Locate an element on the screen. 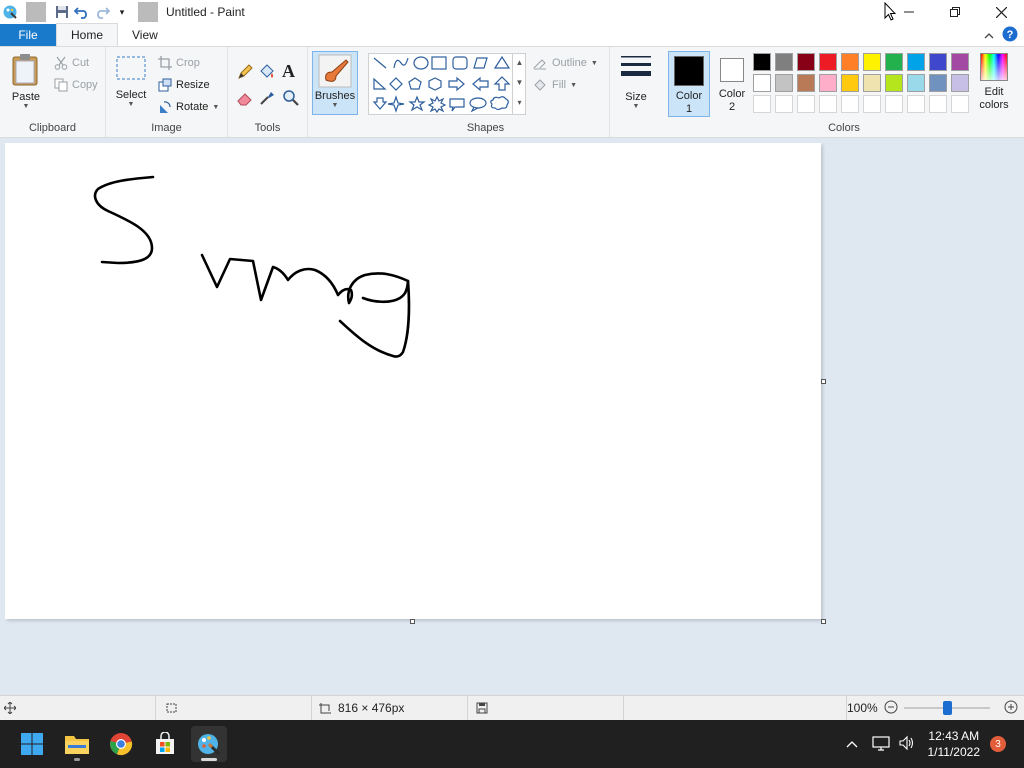 The height and width of the screenshot is (768, 1024). file-explorer-button is located at coordinates (77, 744).